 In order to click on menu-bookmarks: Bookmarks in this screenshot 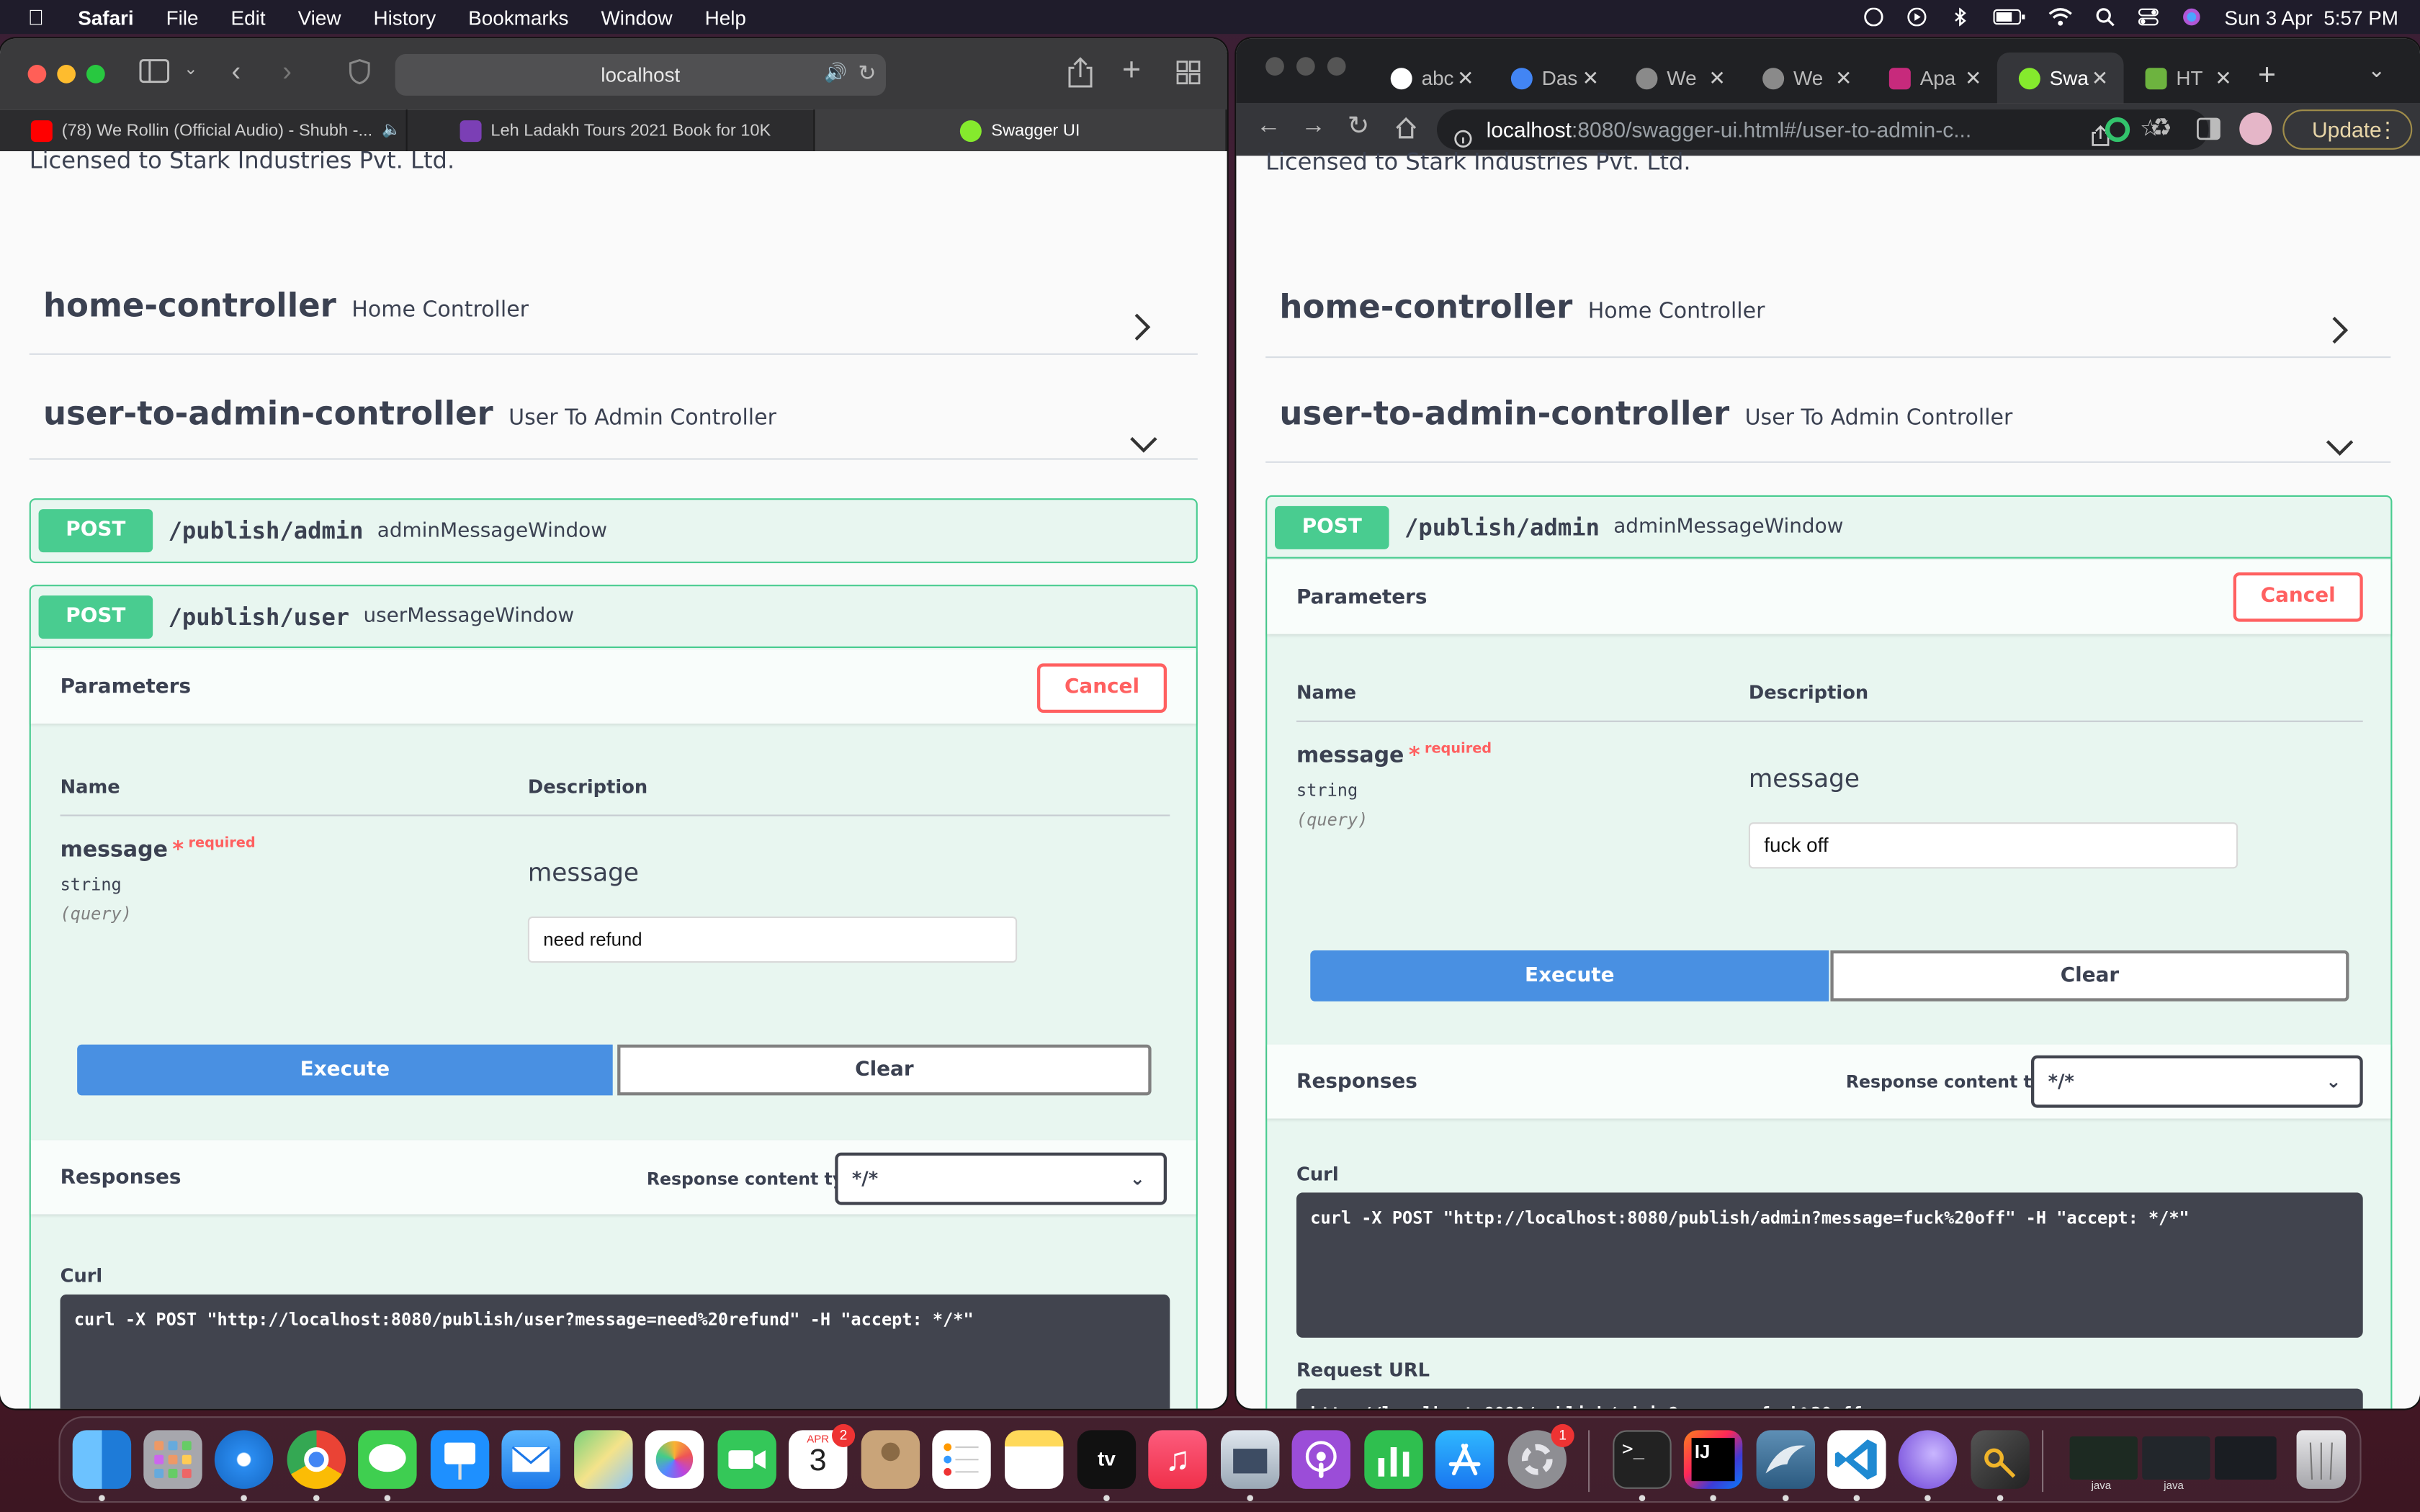, I will do `click(518, 17)`.